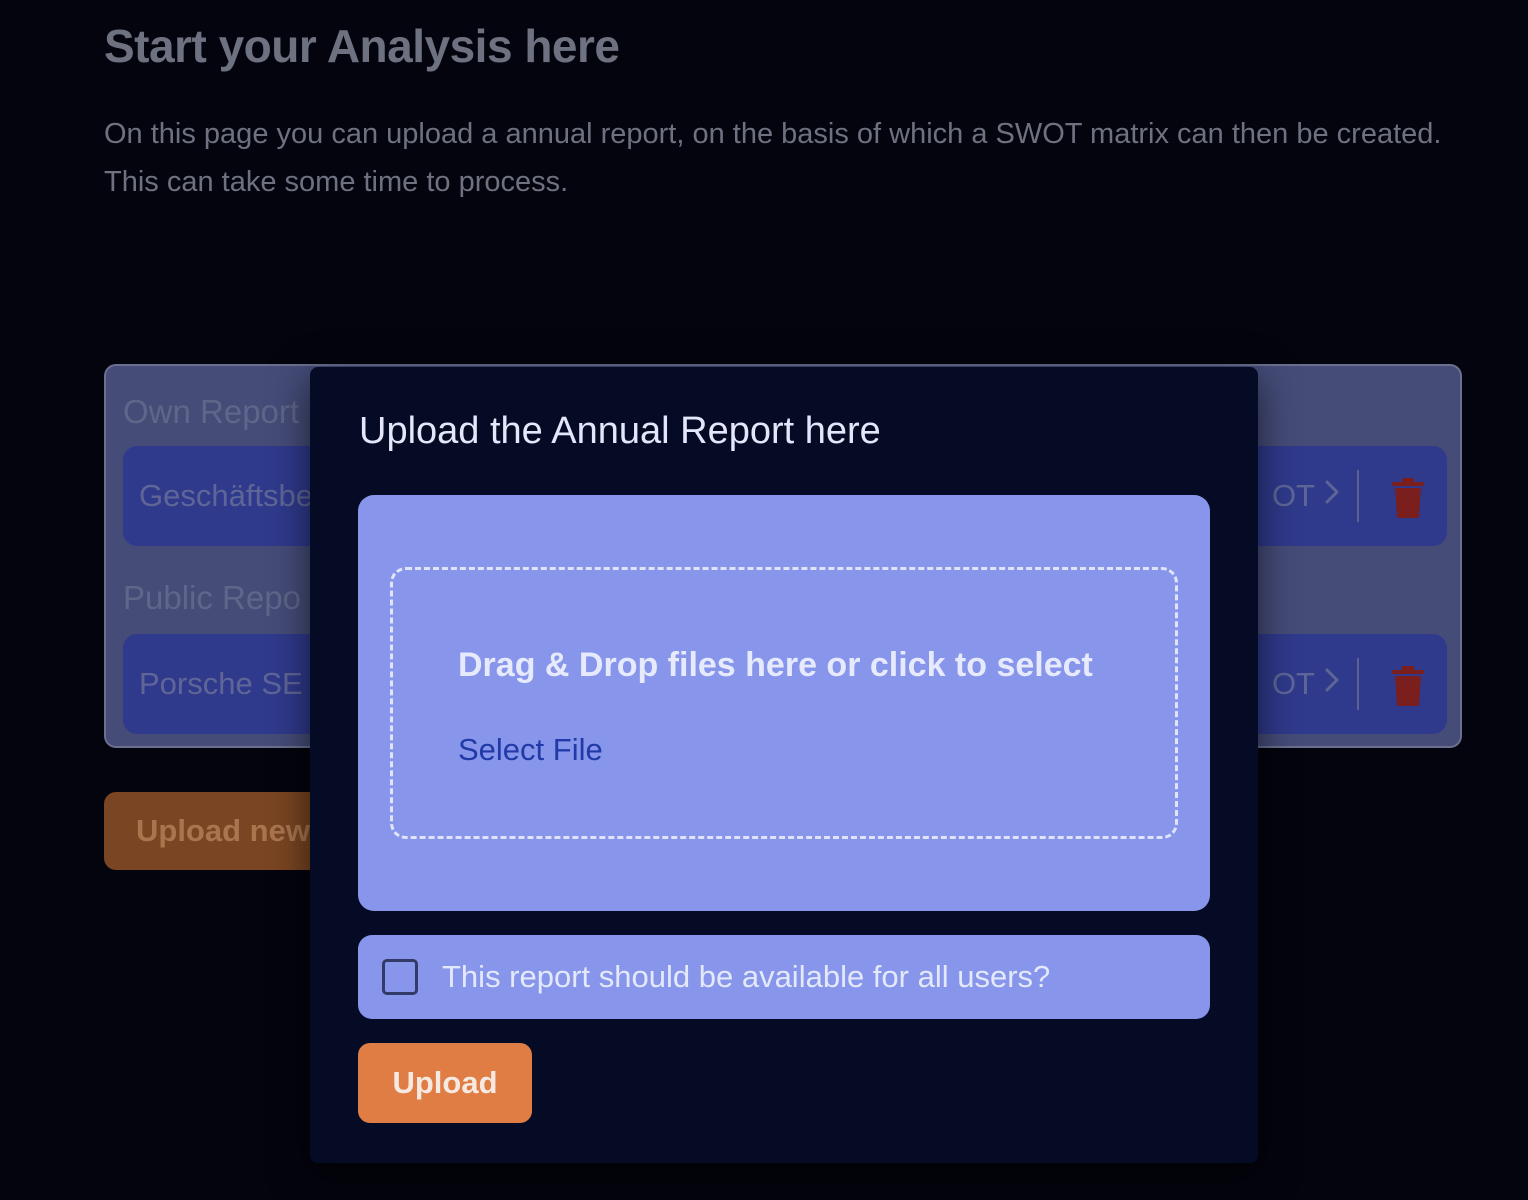  What do you see at coordinates (400, 977) in the screenshot?
I see `public-report-checkbox` at bounding box center [400, 977].